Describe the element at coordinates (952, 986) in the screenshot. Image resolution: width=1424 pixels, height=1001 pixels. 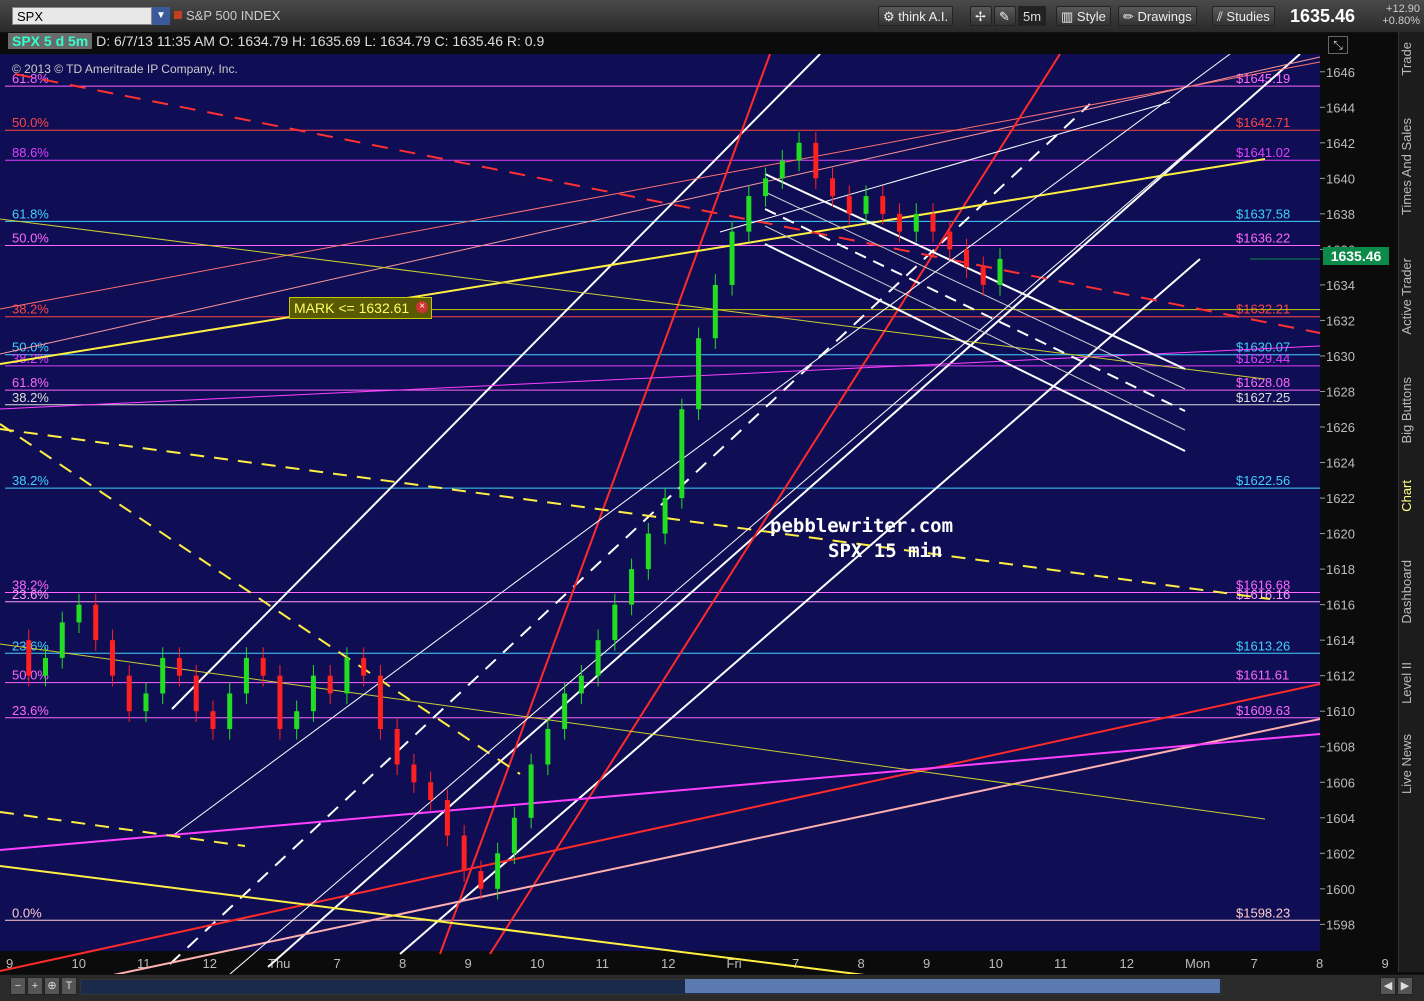
I see `scrollbar-thumb` at that location.